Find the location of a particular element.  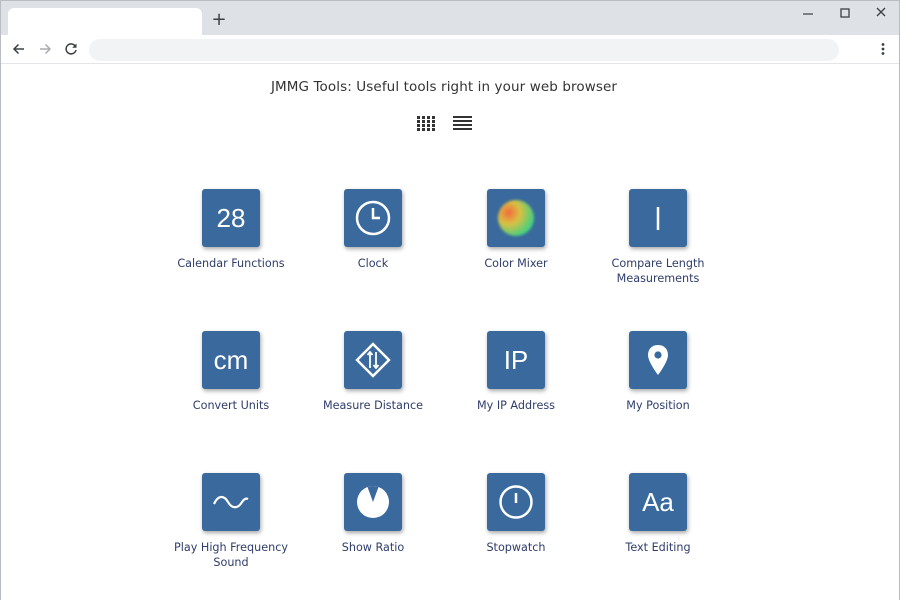

tool-text-editing: Aa Text Editing is located at coordinates (658, 514).